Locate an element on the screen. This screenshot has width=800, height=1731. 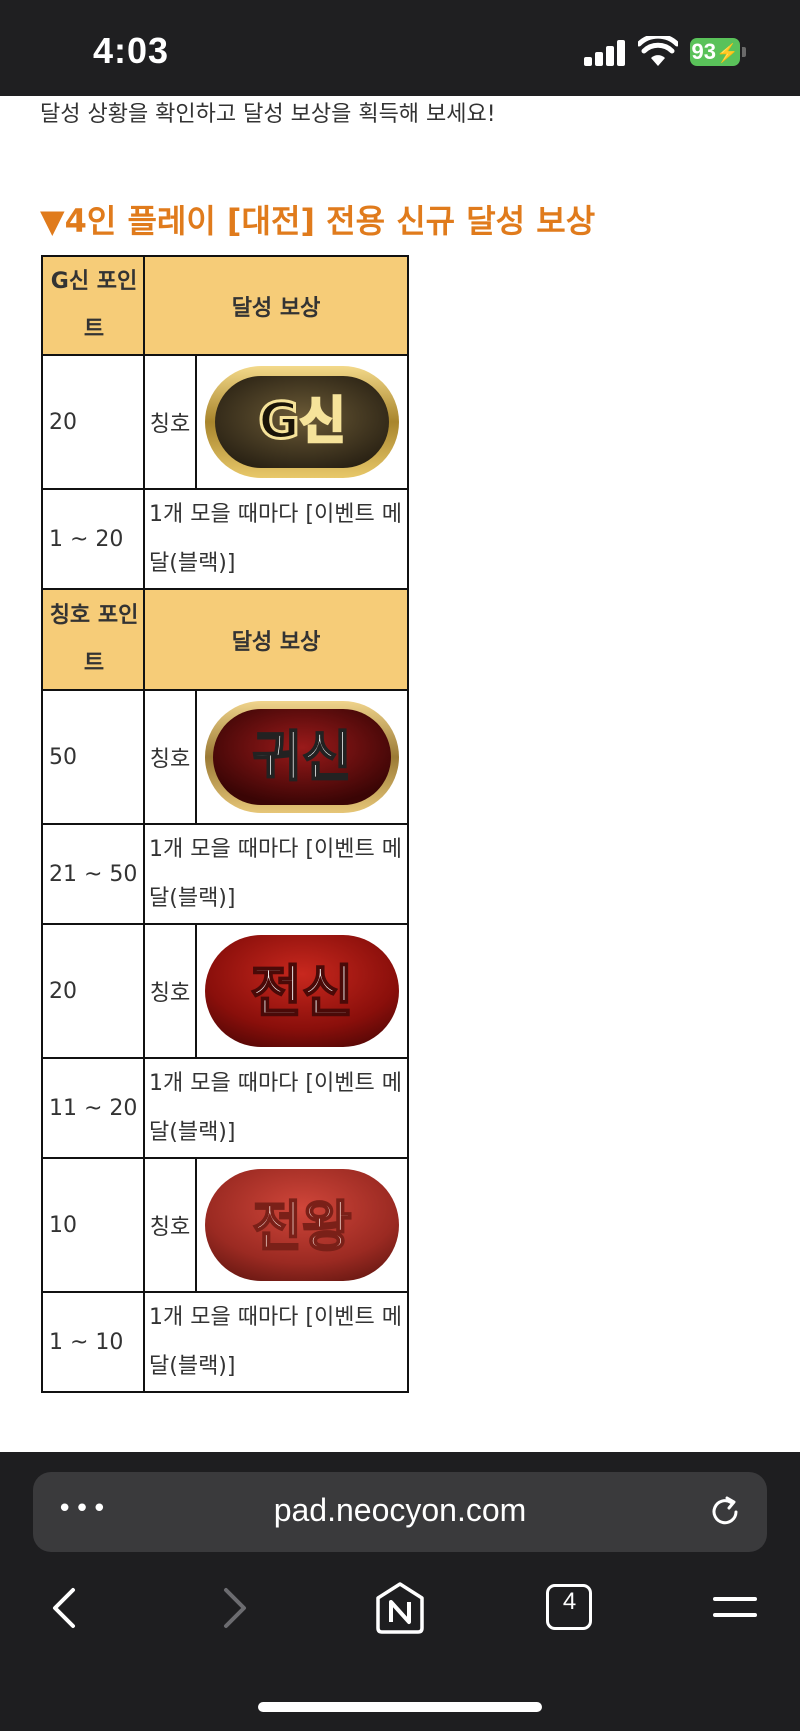
cellular-signal-icon is located at coordinates (605, 53).